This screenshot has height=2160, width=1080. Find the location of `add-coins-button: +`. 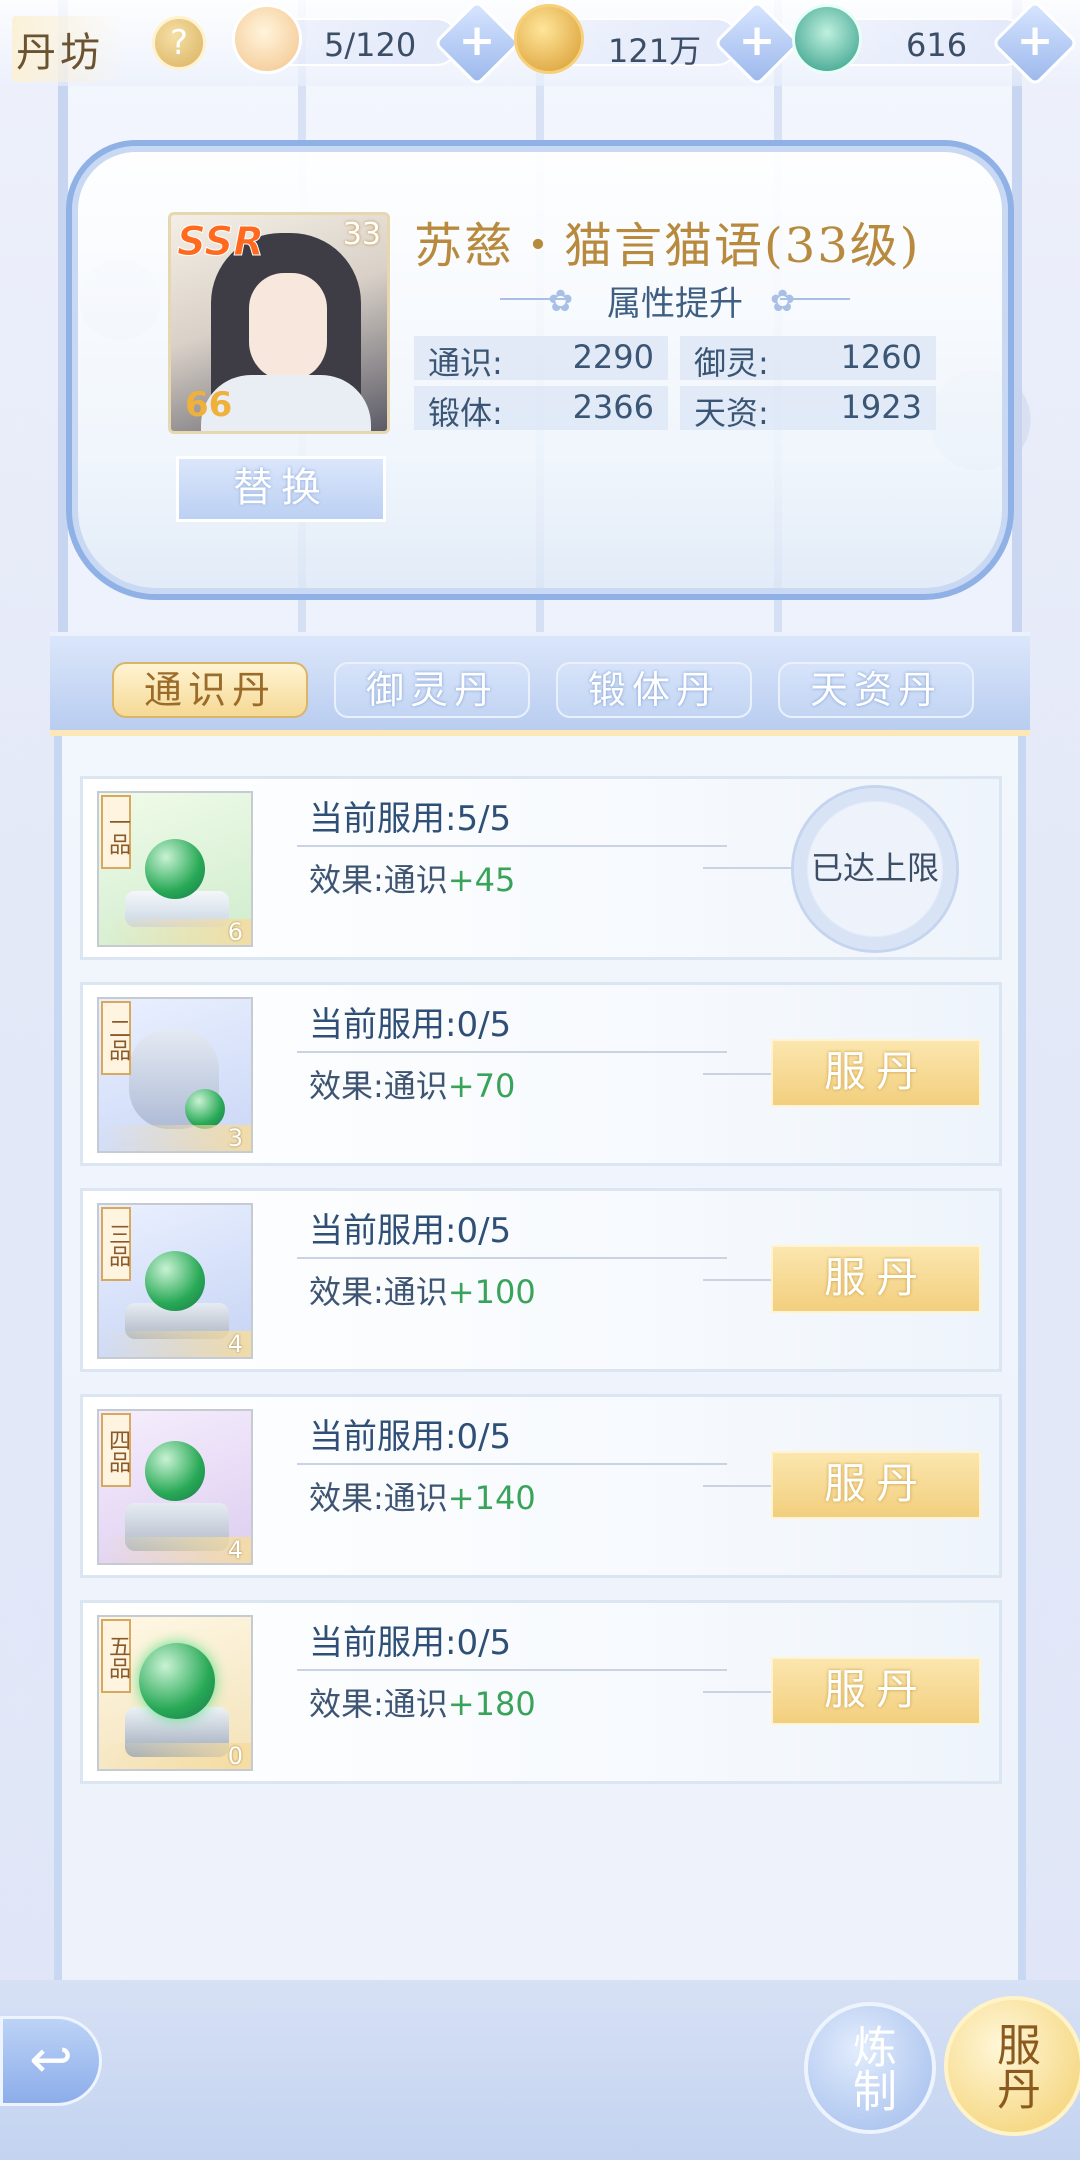

add-coins-button: + is located at coordinates (757, 43).